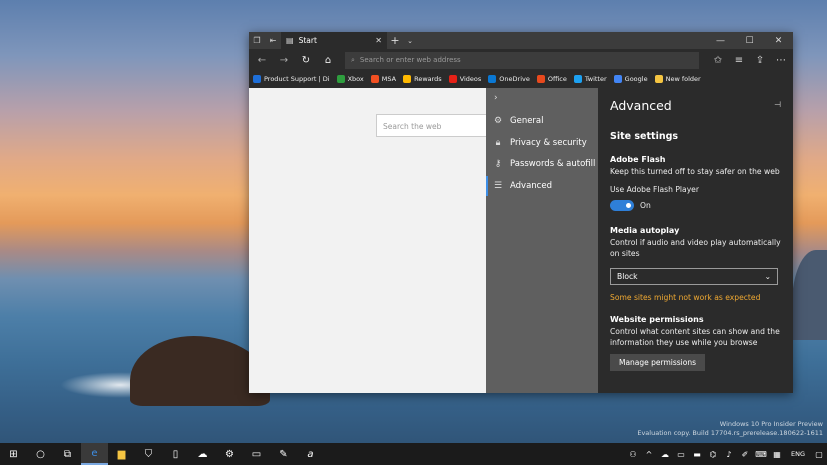 Image resolution: width=827 pixels, height=465 pixels. I want to click on manage-permissions-button: Manage permissions, so click(657, 362).